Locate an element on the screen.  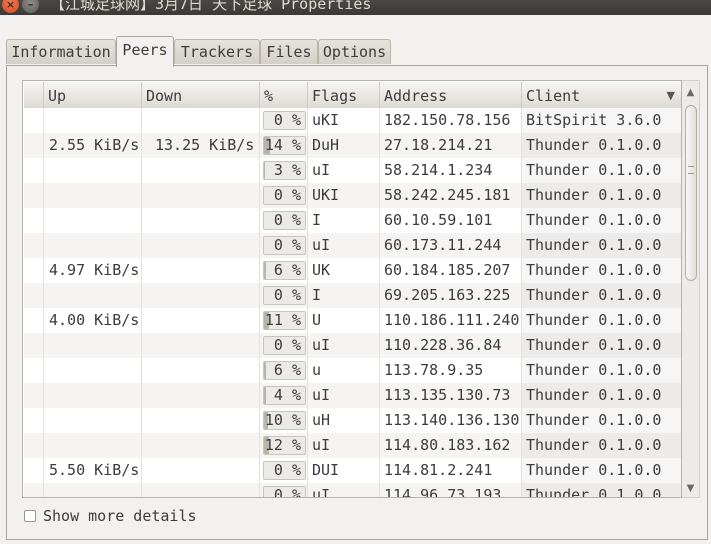
table-row: 6 % u 113.78.9.35 Thunder 0.1.0.0 is located at coordinates (352, 370).